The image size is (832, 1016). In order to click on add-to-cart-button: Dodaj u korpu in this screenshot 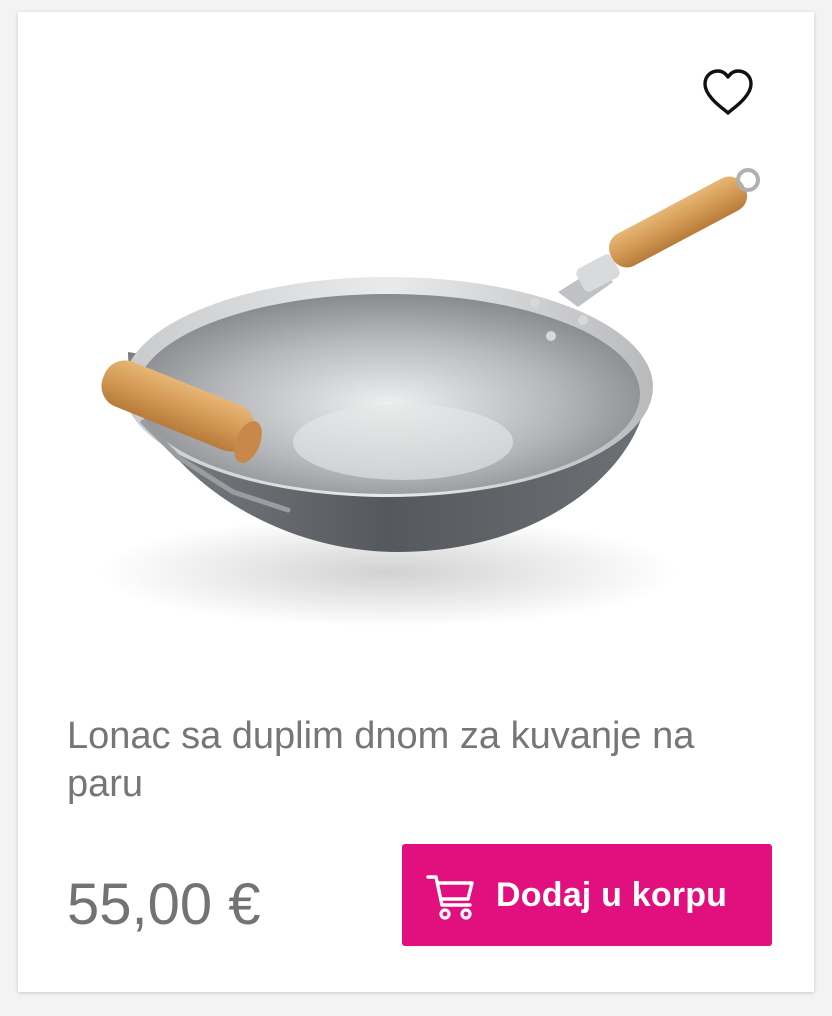, I will do `click(587, 895)`.